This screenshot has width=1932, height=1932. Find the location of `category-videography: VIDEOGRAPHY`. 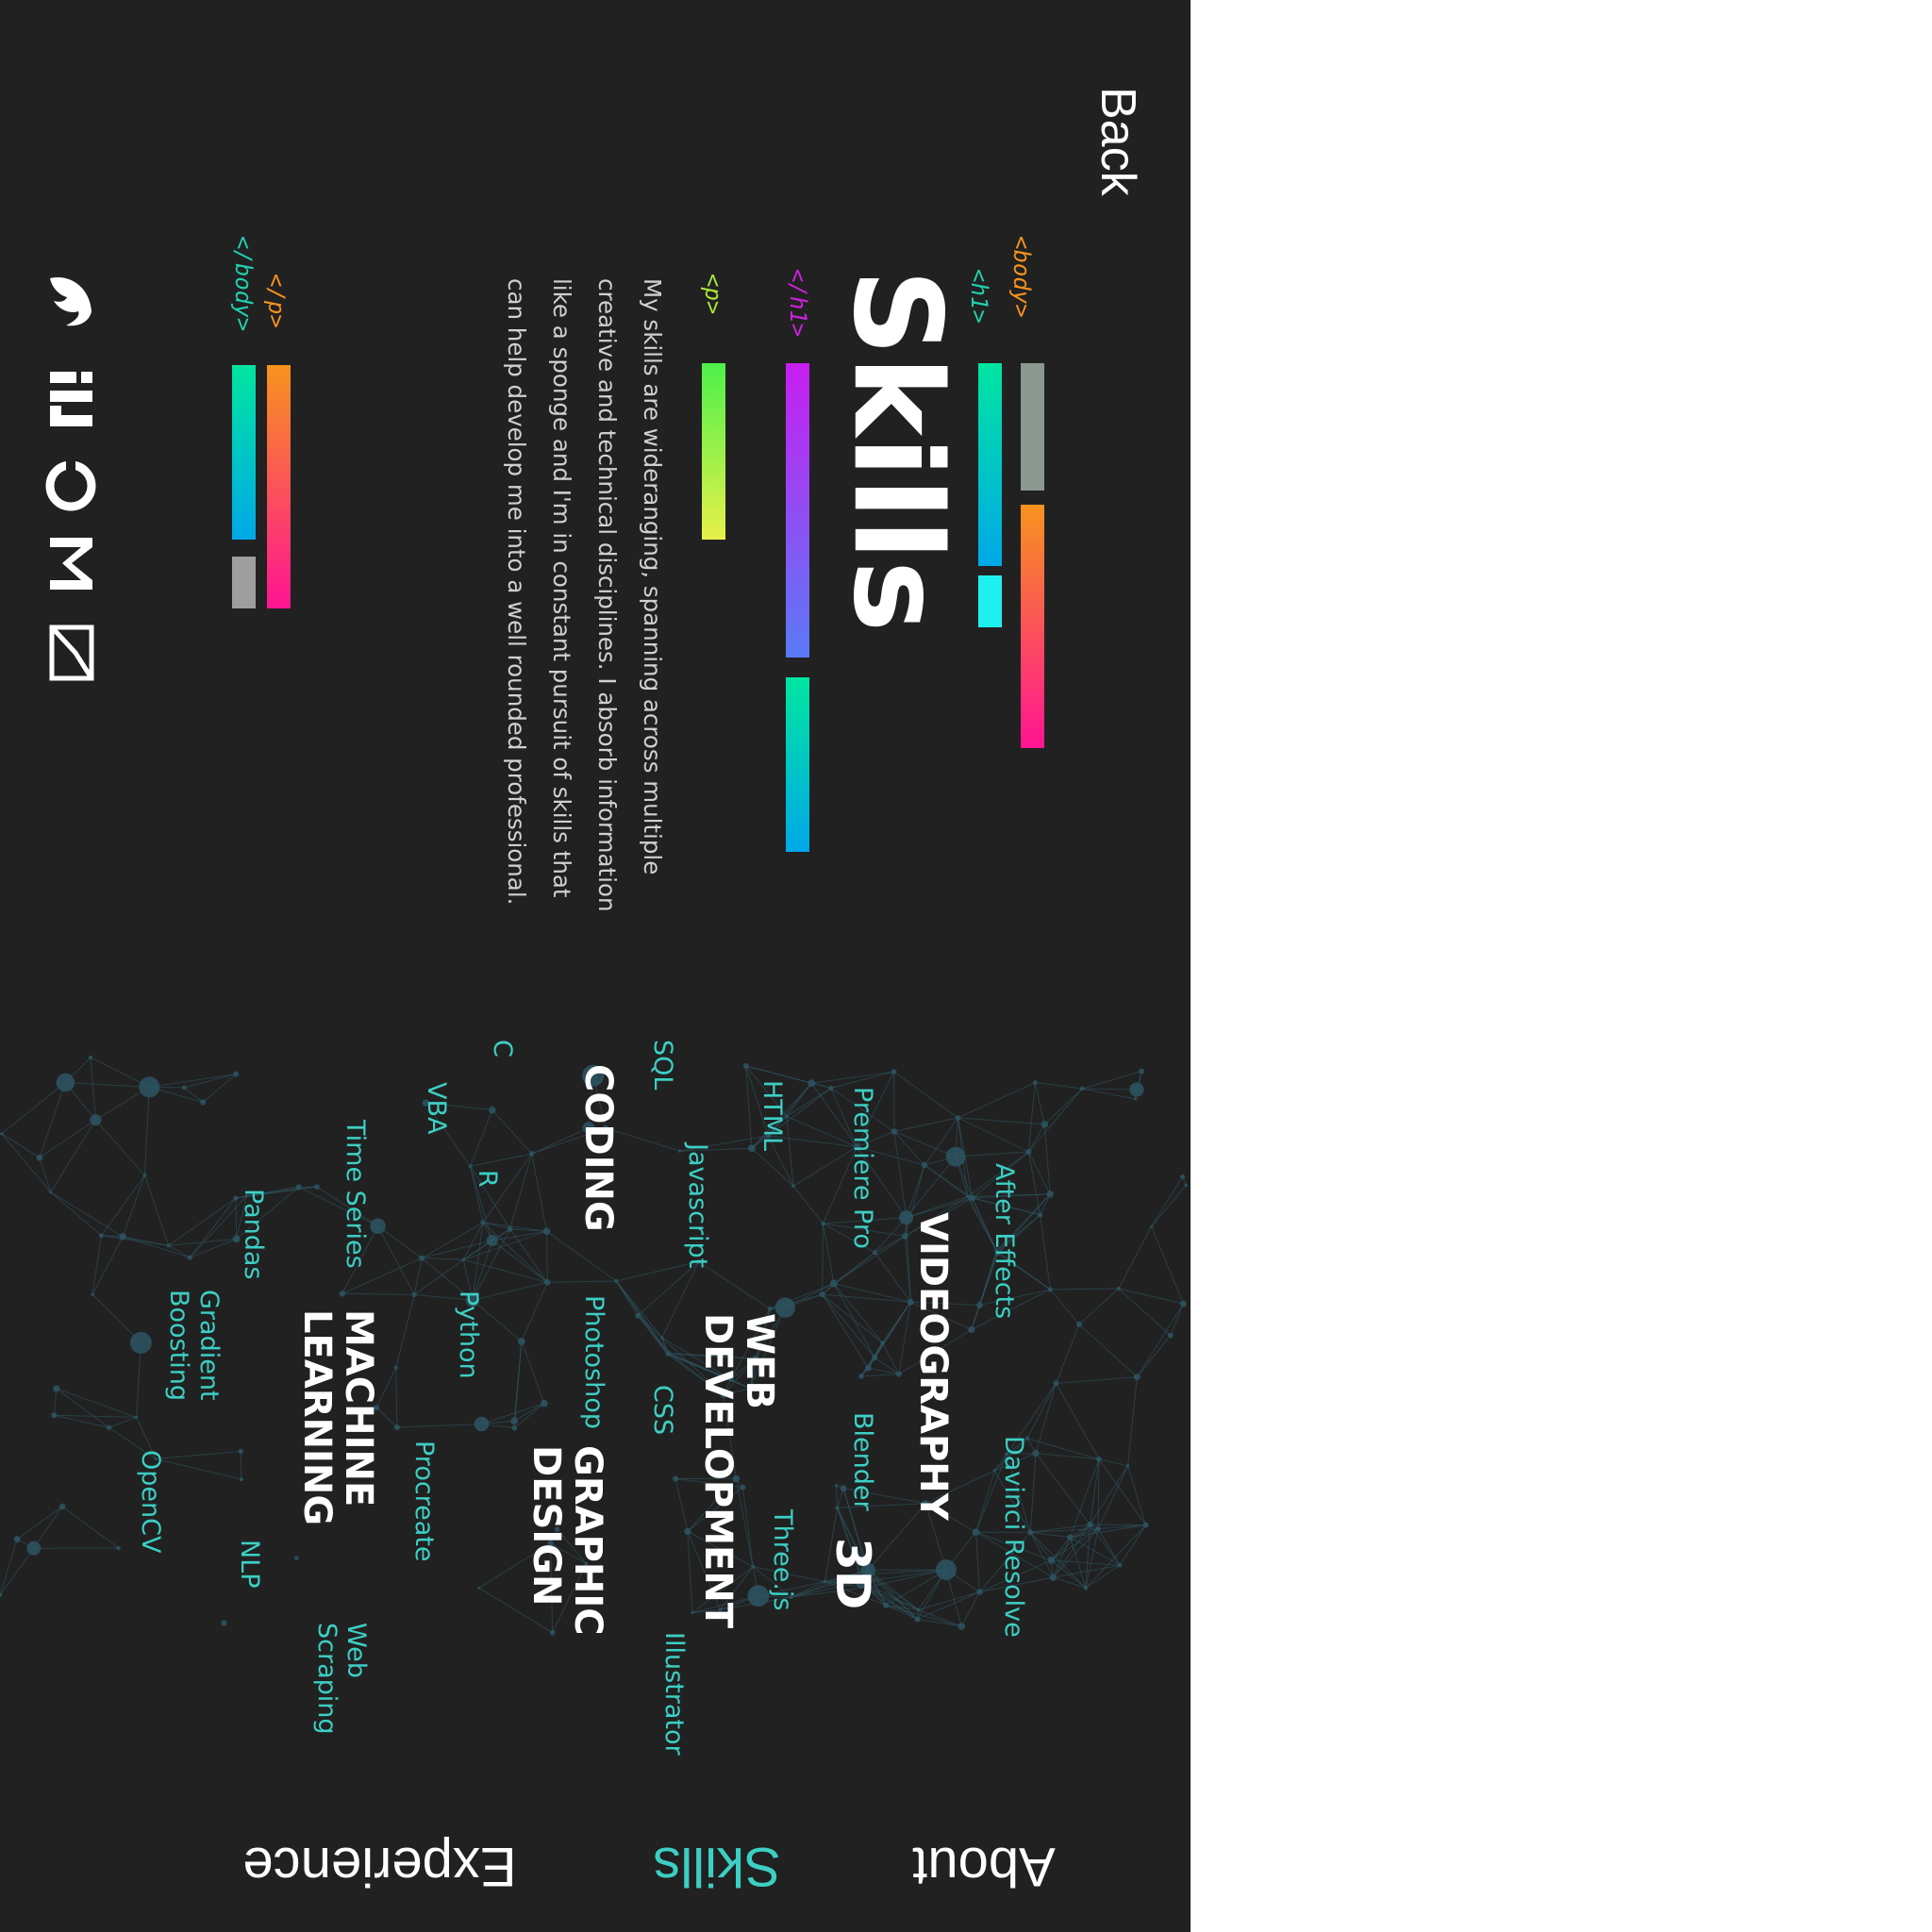

category-videography: VIDEOGRAPHY is located at coordinates (933, 1366).